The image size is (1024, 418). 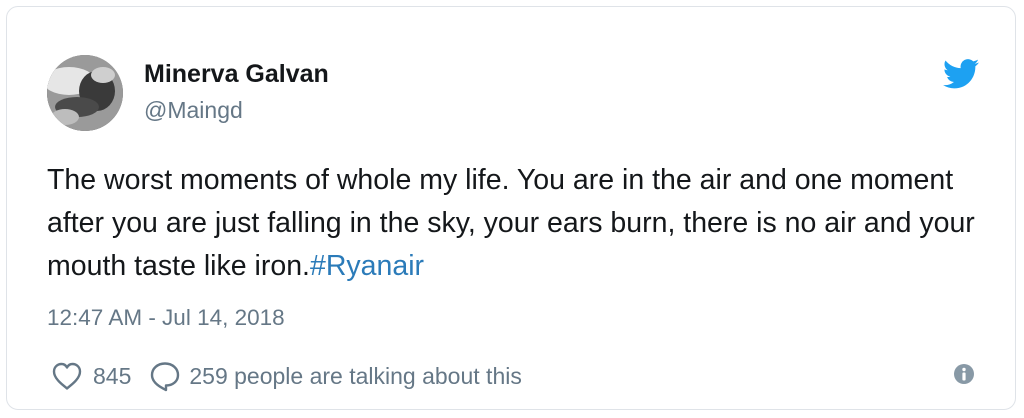 I want to click on tweet-actions: 845 259 people are talking about this, so click(x=286, y=376).